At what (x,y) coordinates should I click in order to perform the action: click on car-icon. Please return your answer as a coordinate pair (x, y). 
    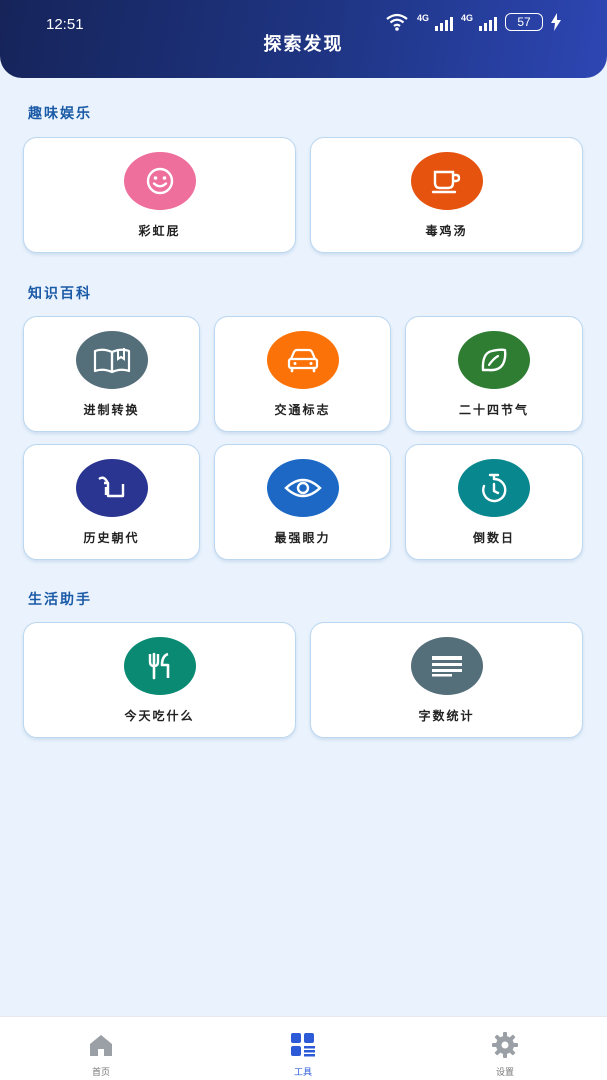
    Looking at the image, I should click on (302, 360).